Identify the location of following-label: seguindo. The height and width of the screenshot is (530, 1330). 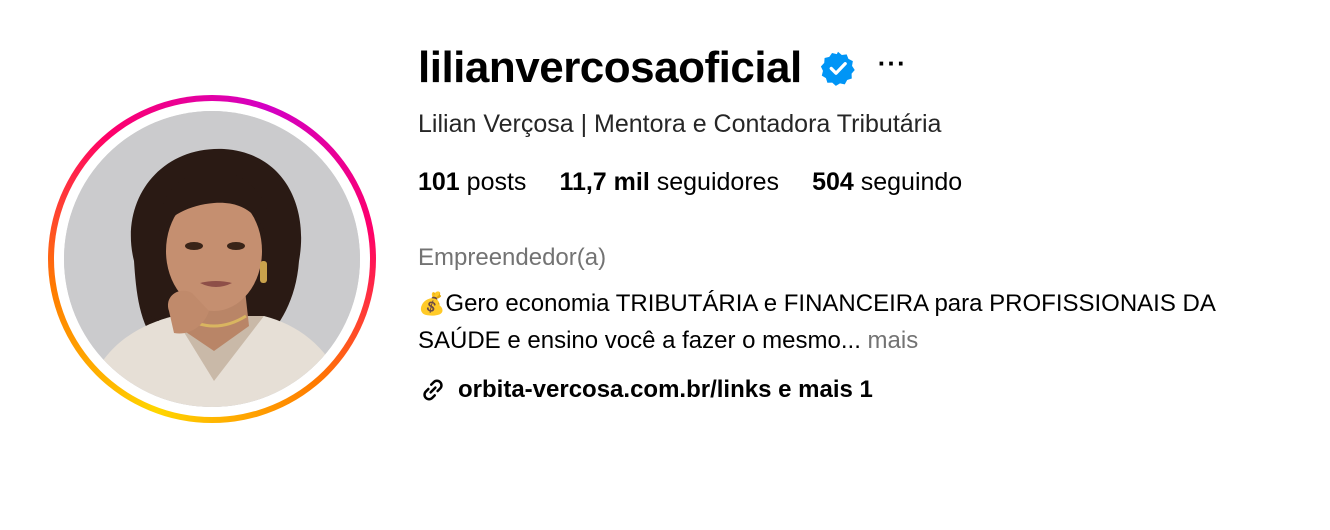
(911, 182).